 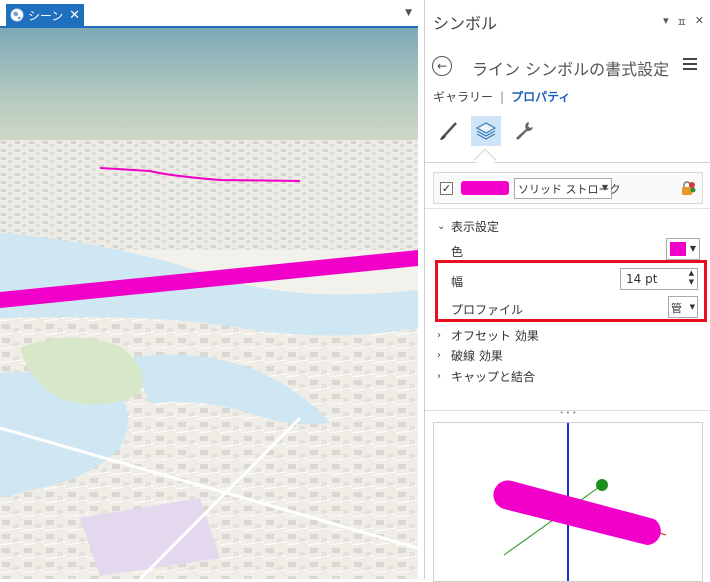 I want to click on tab-scene: シーン ✕, so click(x=45, y=15).